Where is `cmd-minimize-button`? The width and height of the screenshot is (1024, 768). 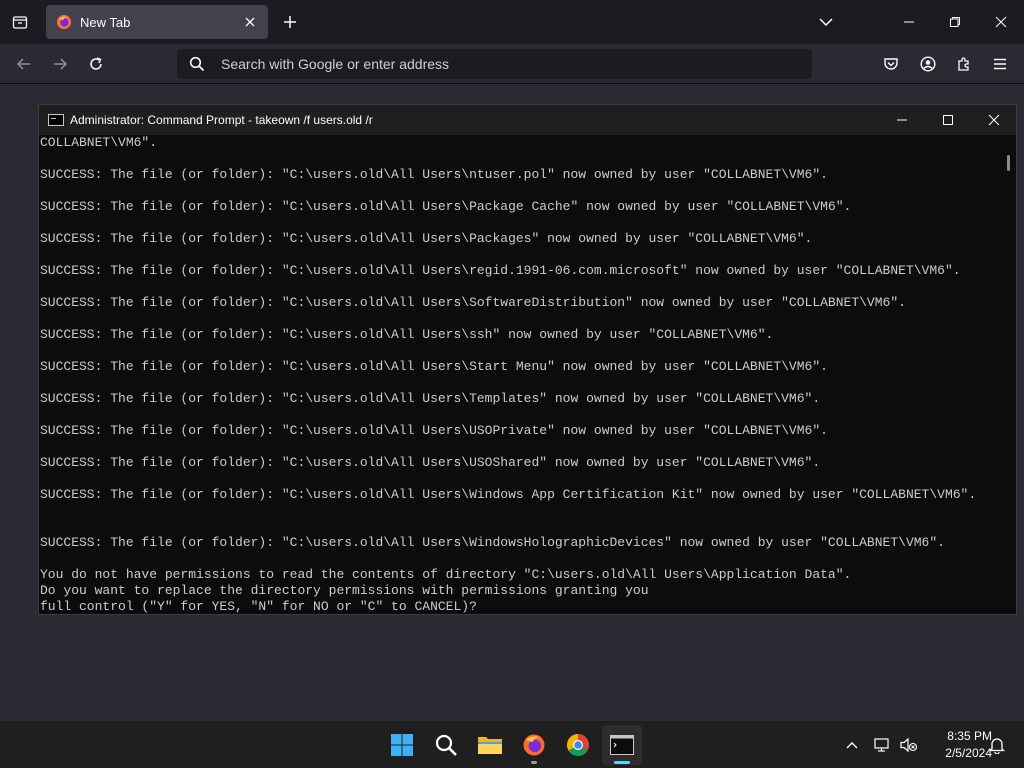
cmd-minimize-button is located at coordinates (902, 120).